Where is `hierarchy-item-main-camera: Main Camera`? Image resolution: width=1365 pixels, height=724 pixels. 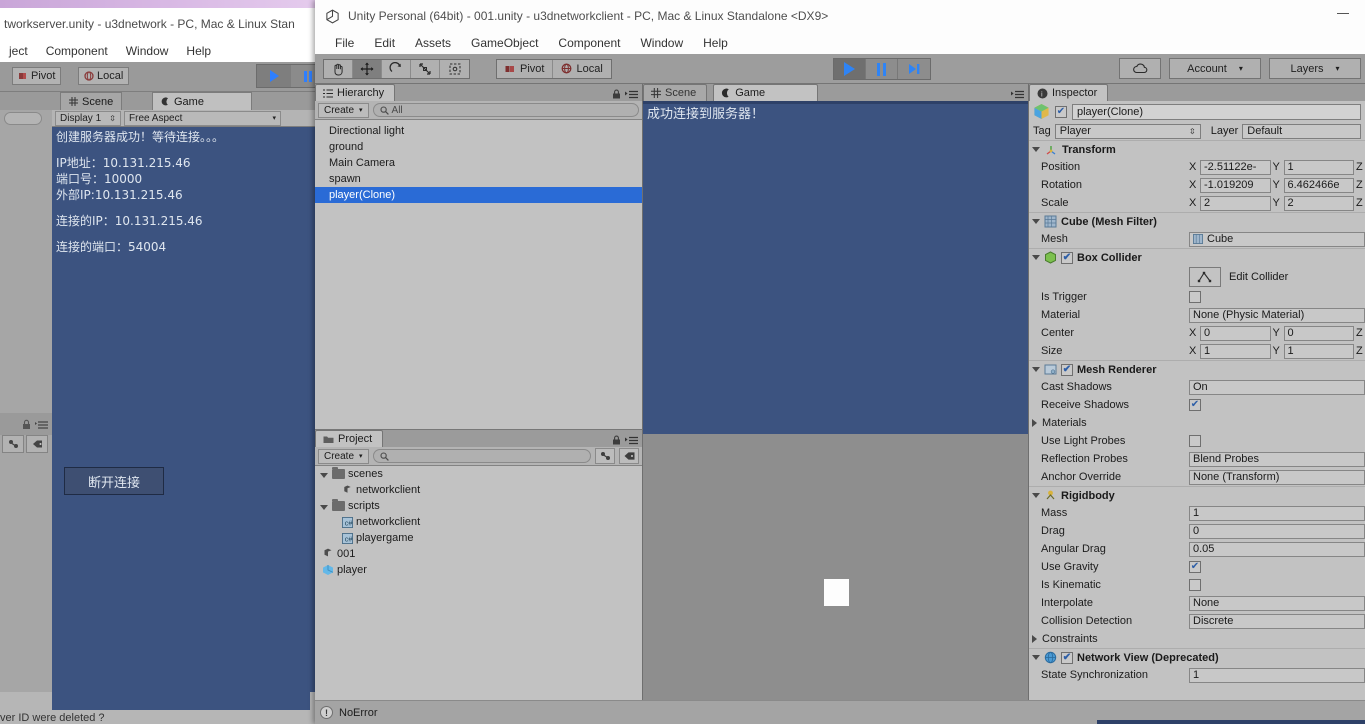 hierarchy-item-main-camera: Main Camera is located at coordinates (478, 163).